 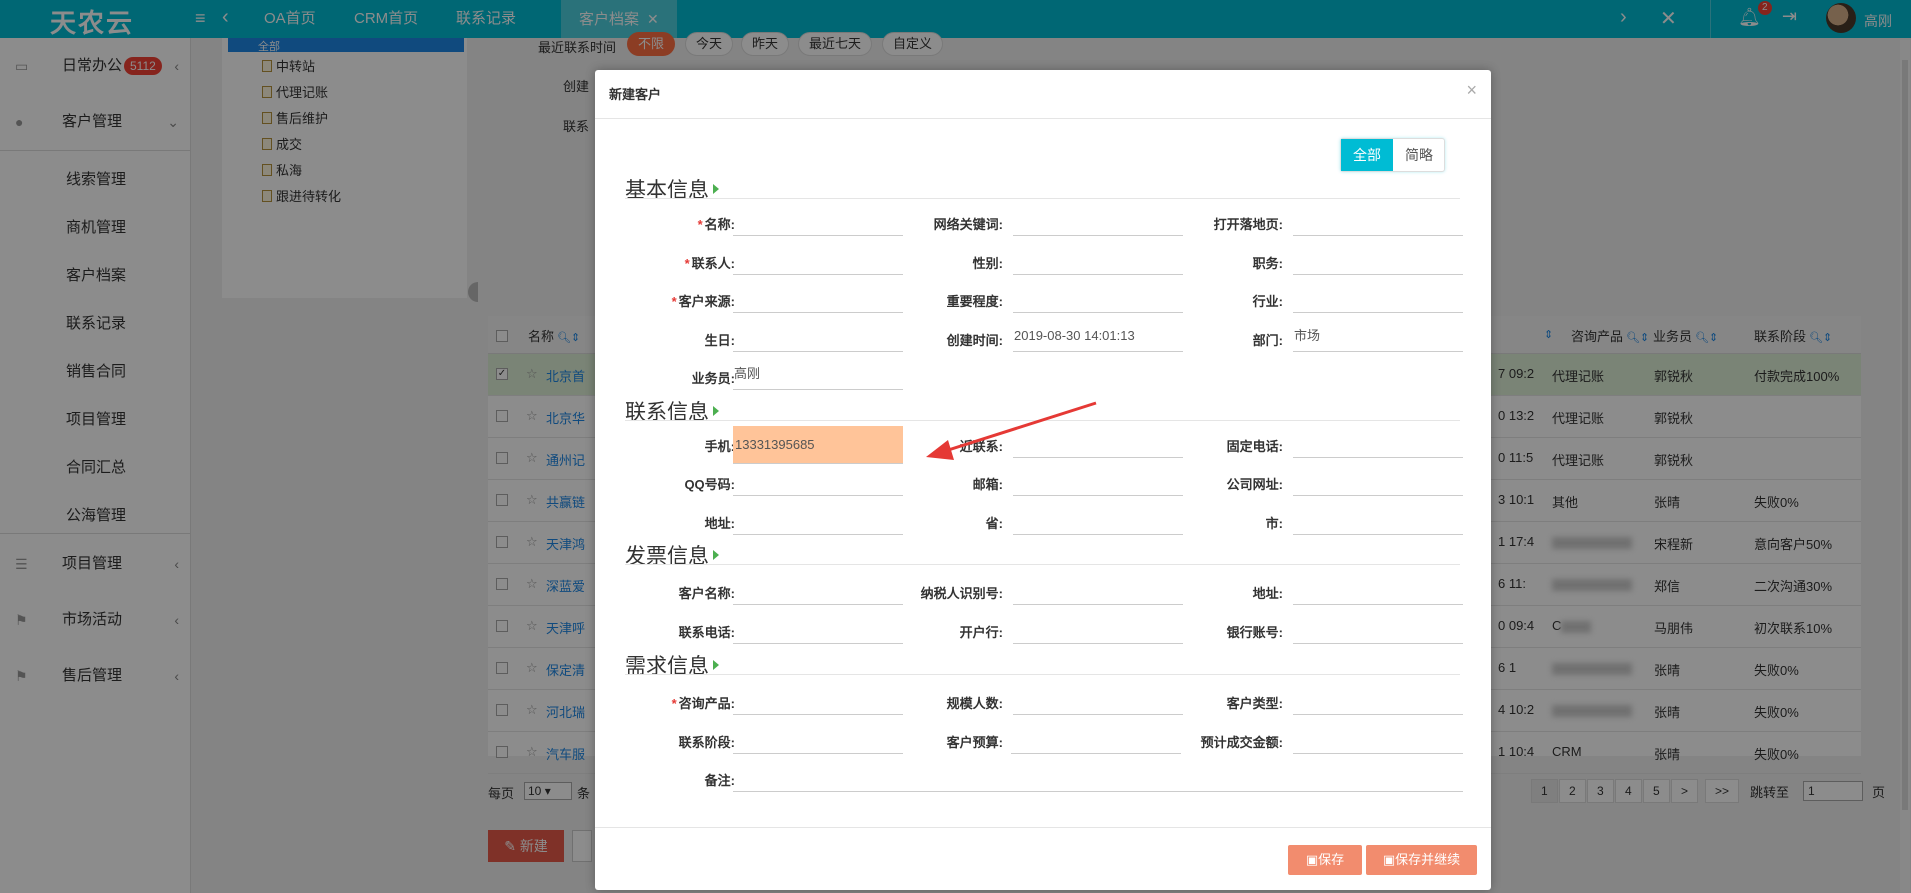 I want to click on label-budget: 客户预算:, so click(x=974, y=742).